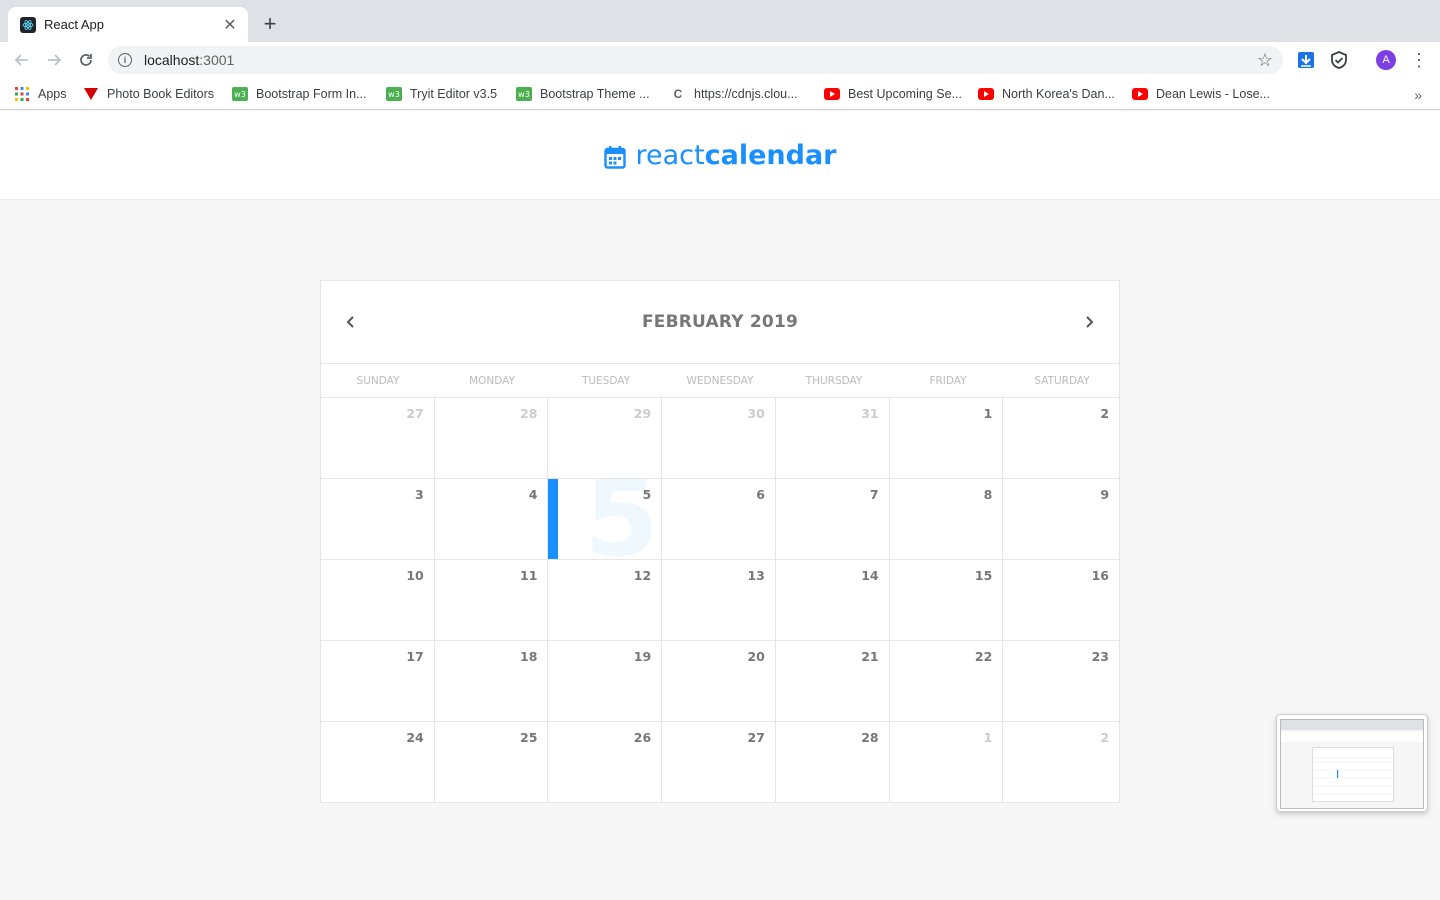 This screenshot has height=900, width=1440. I want to click on calendar-day-cell: 24, so click(378, 762).